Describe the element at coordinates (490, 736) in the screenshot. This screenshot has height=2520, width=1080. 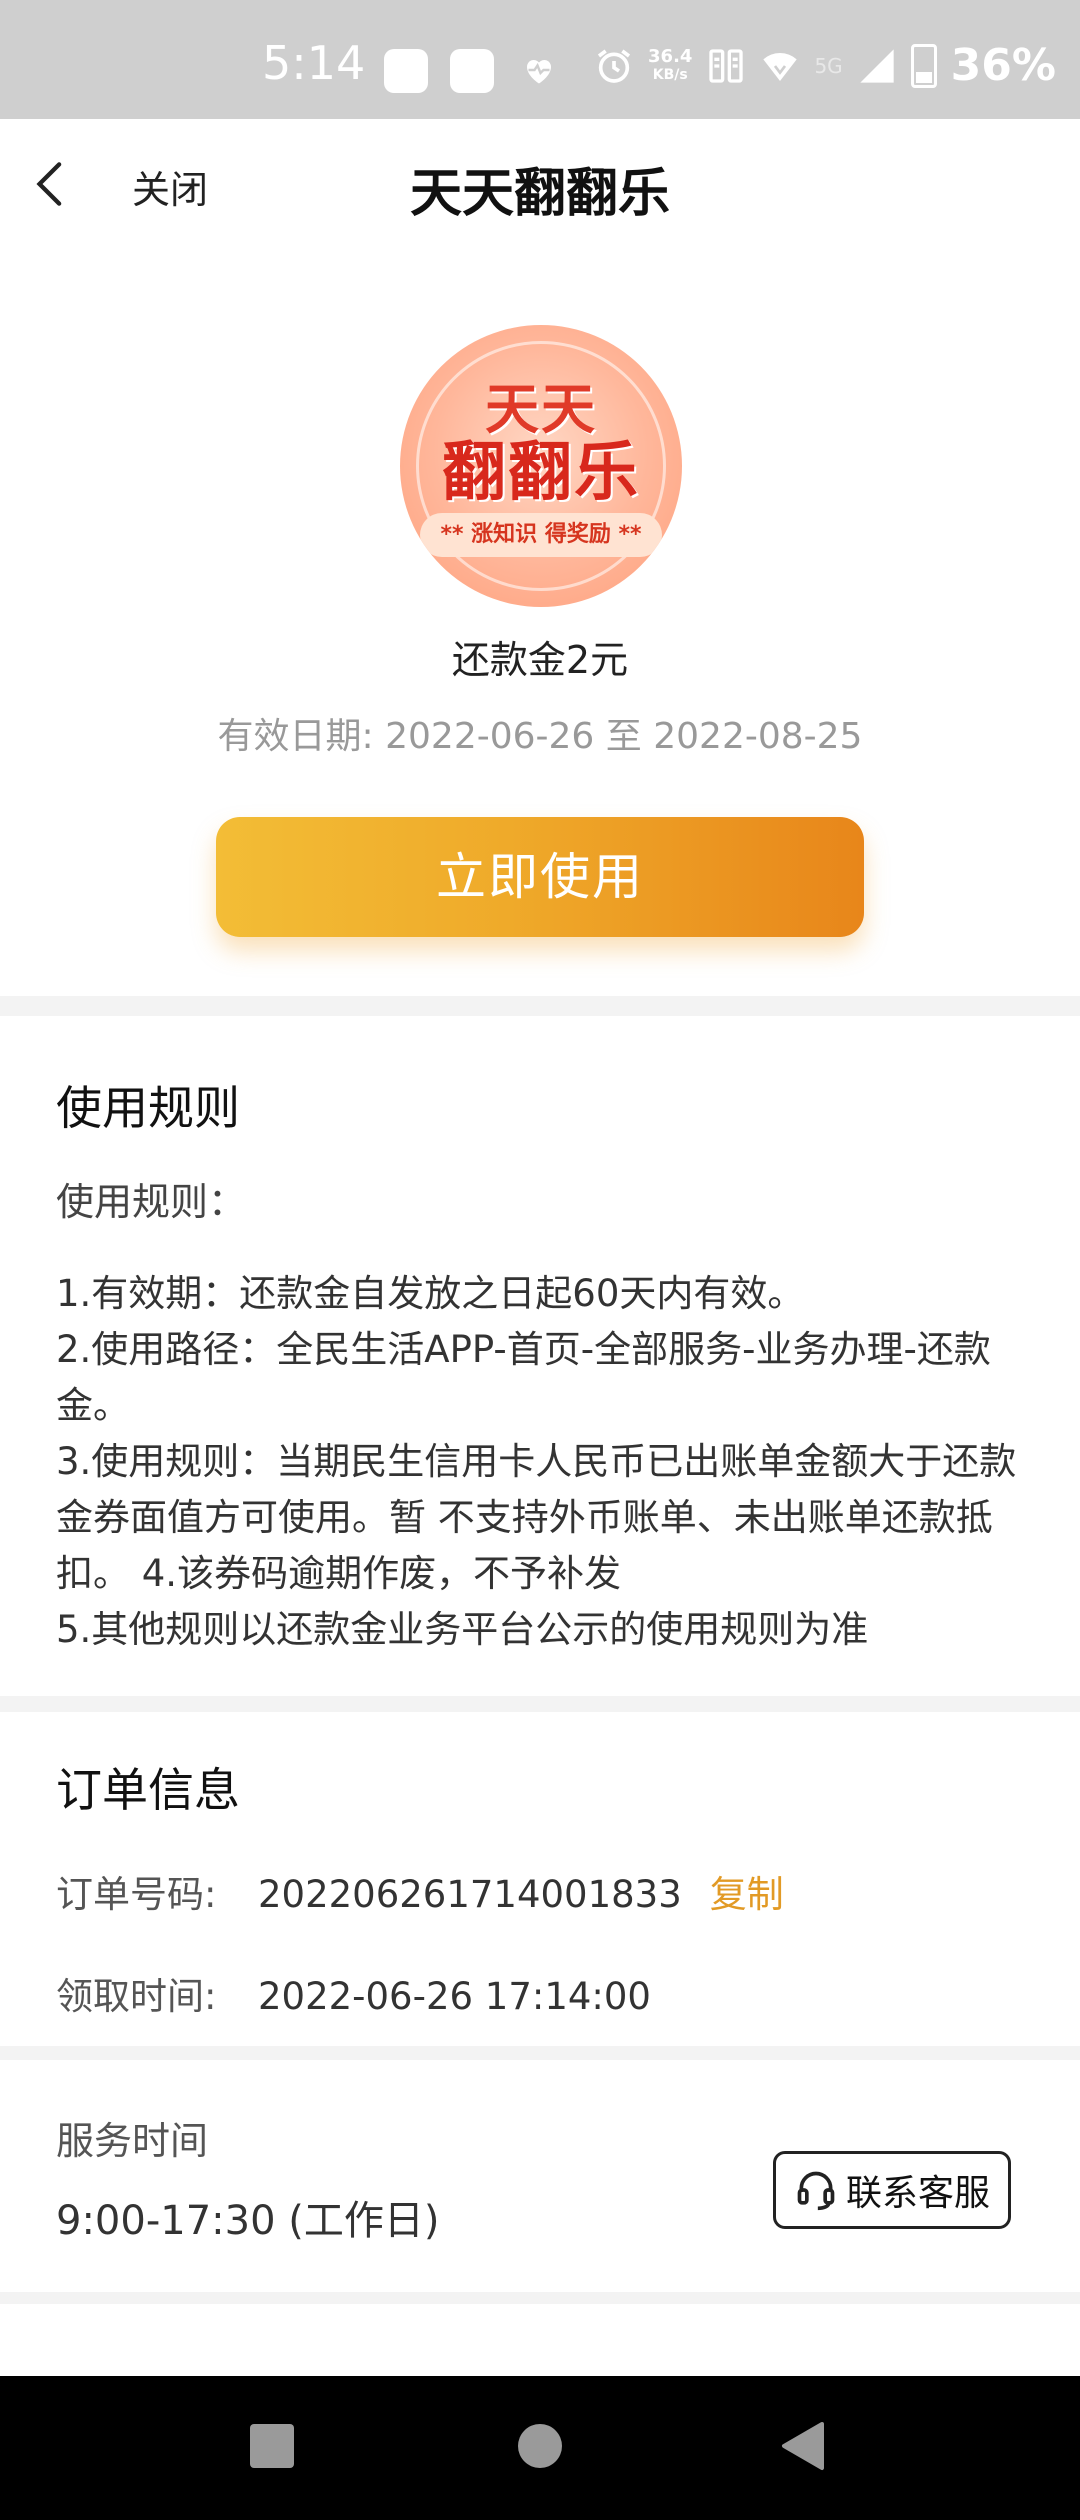
I see `validity-start: 2022-06-26` at that location.